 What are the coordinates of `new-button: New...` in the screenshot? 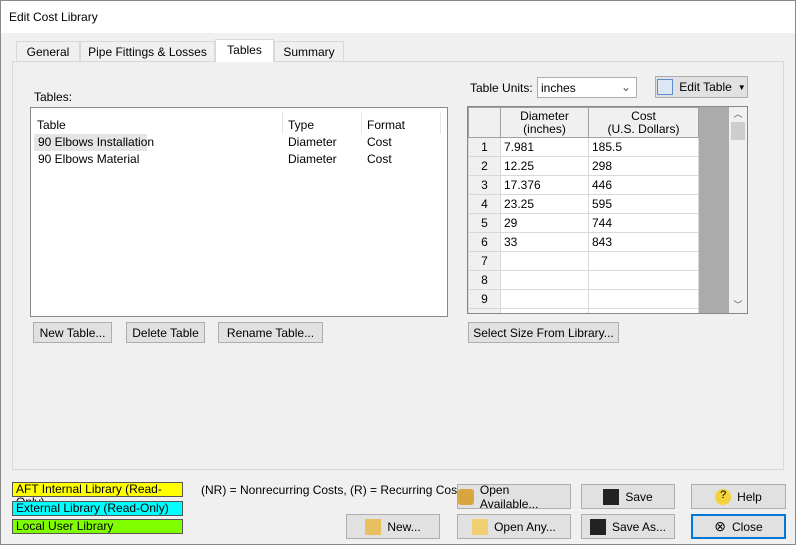 It's located at (393, 526).